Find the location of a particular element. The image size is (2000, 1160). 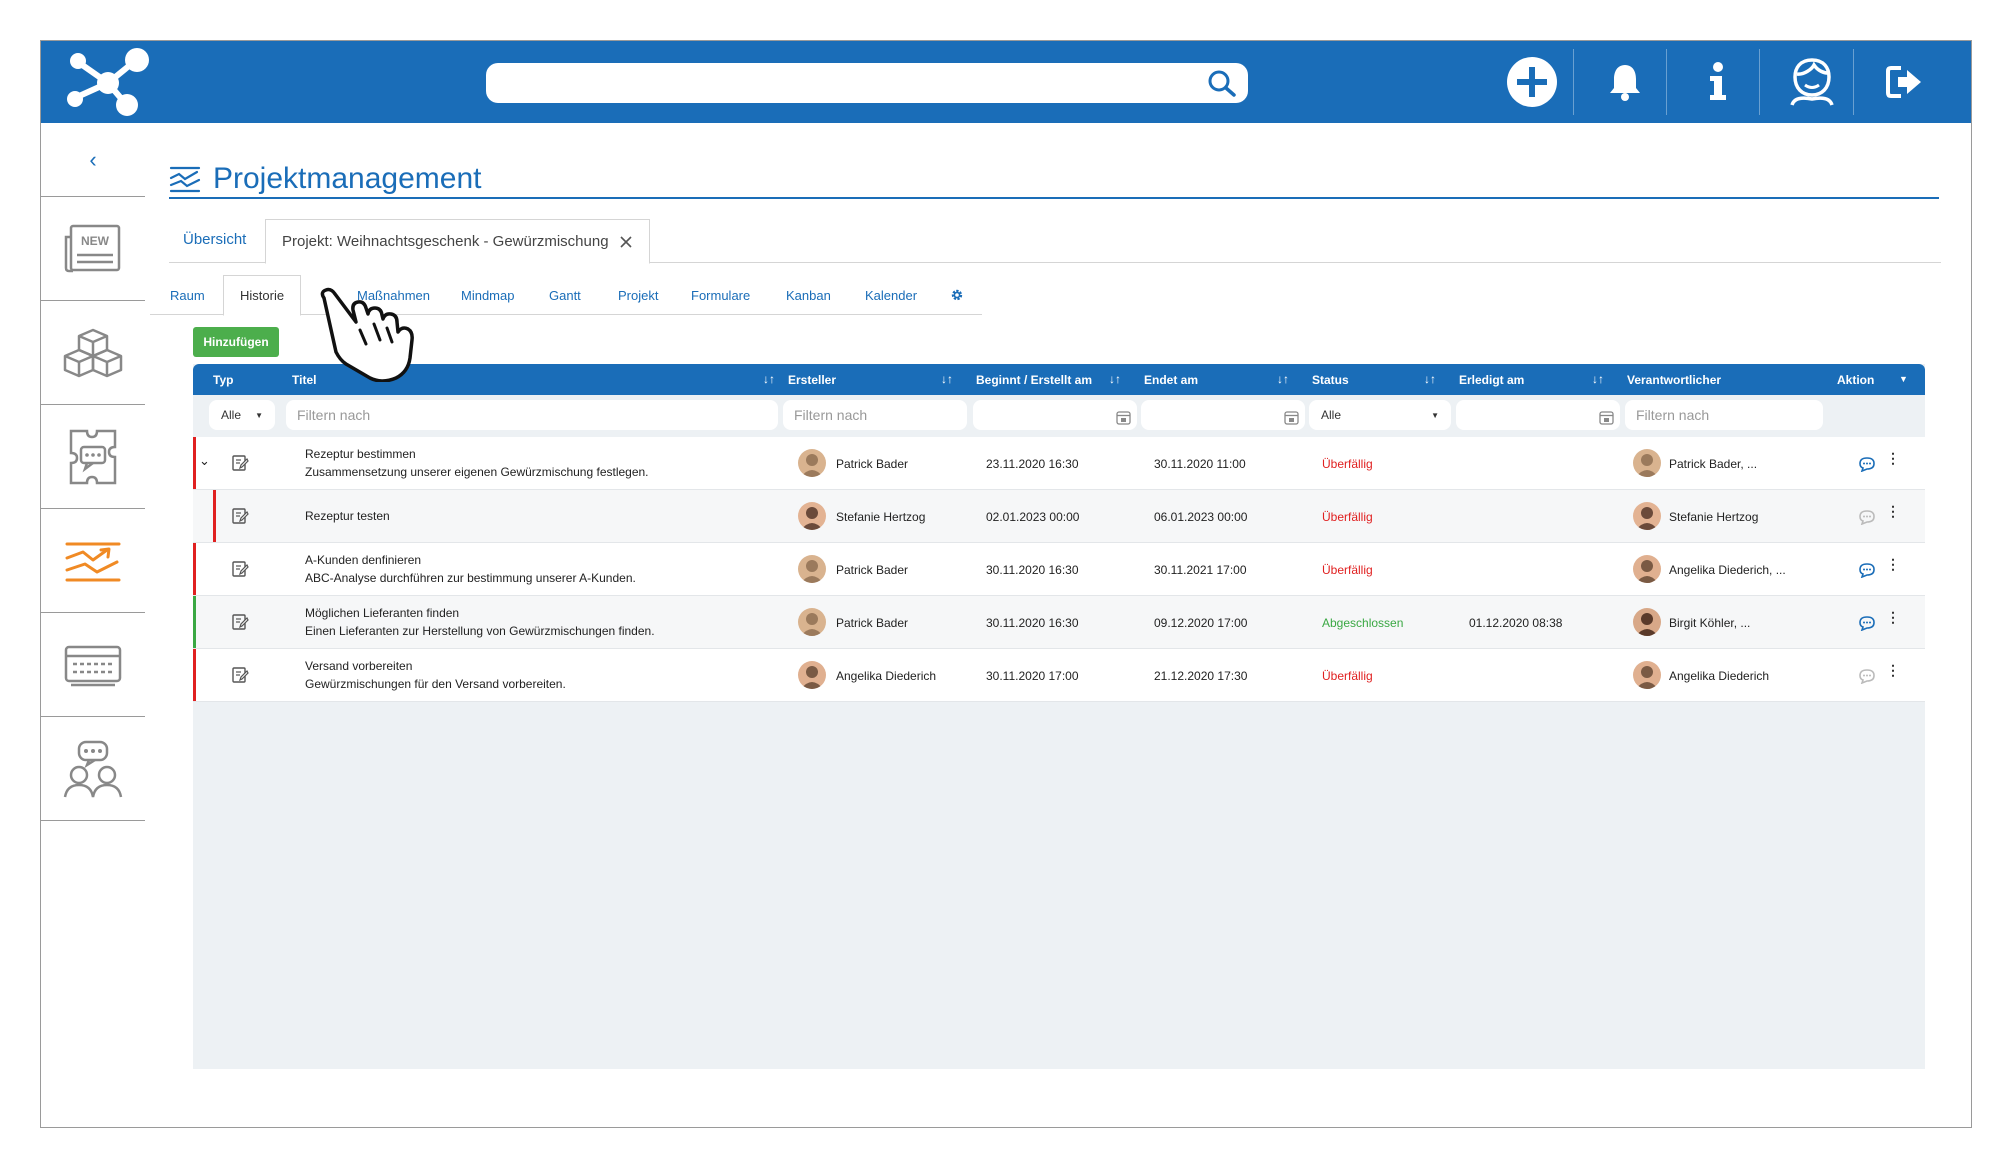

search-box is located at coordinates (867, 83).